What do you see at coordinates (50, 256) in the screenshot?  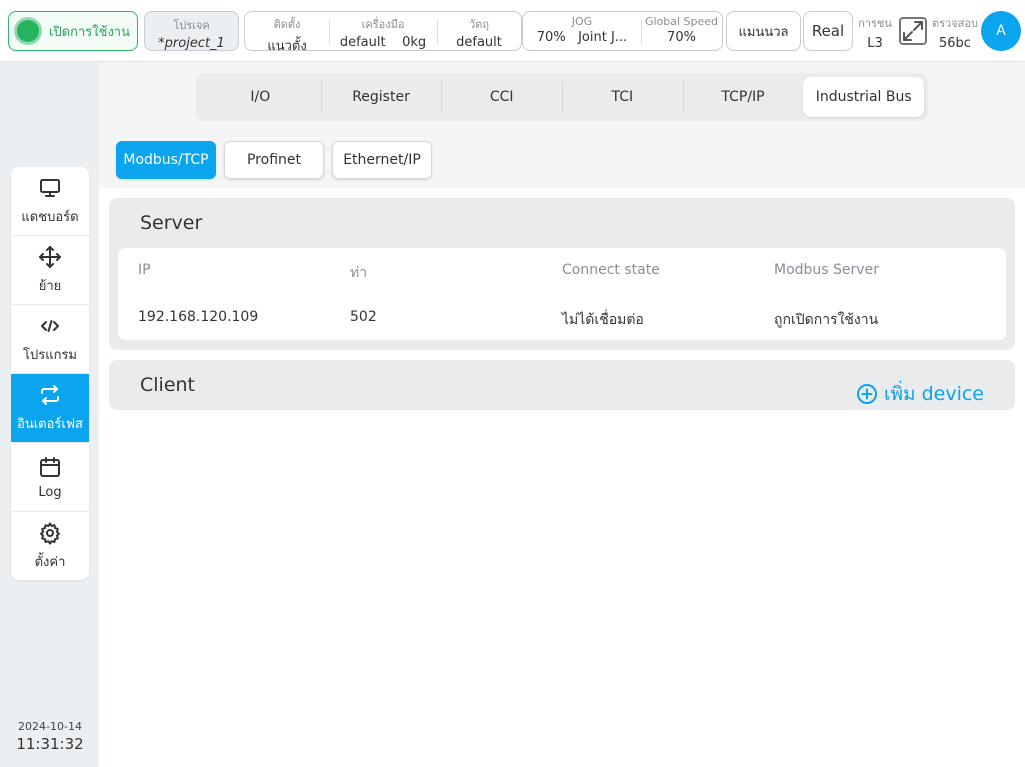 I see `move-icon` at bounding box center [50, 256].